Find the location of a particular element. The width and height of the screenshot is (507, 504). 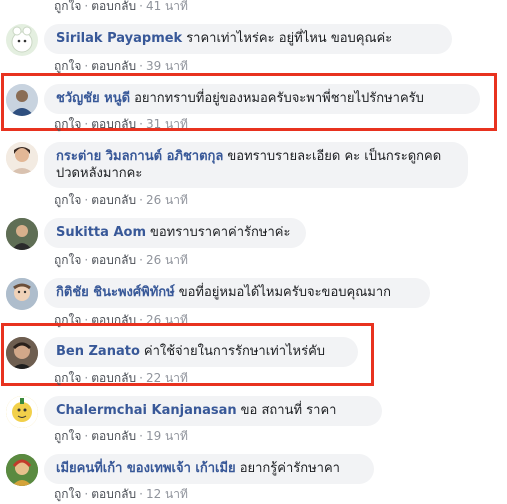

comment-time: 39 นาที is located at coordinates (167, 66).